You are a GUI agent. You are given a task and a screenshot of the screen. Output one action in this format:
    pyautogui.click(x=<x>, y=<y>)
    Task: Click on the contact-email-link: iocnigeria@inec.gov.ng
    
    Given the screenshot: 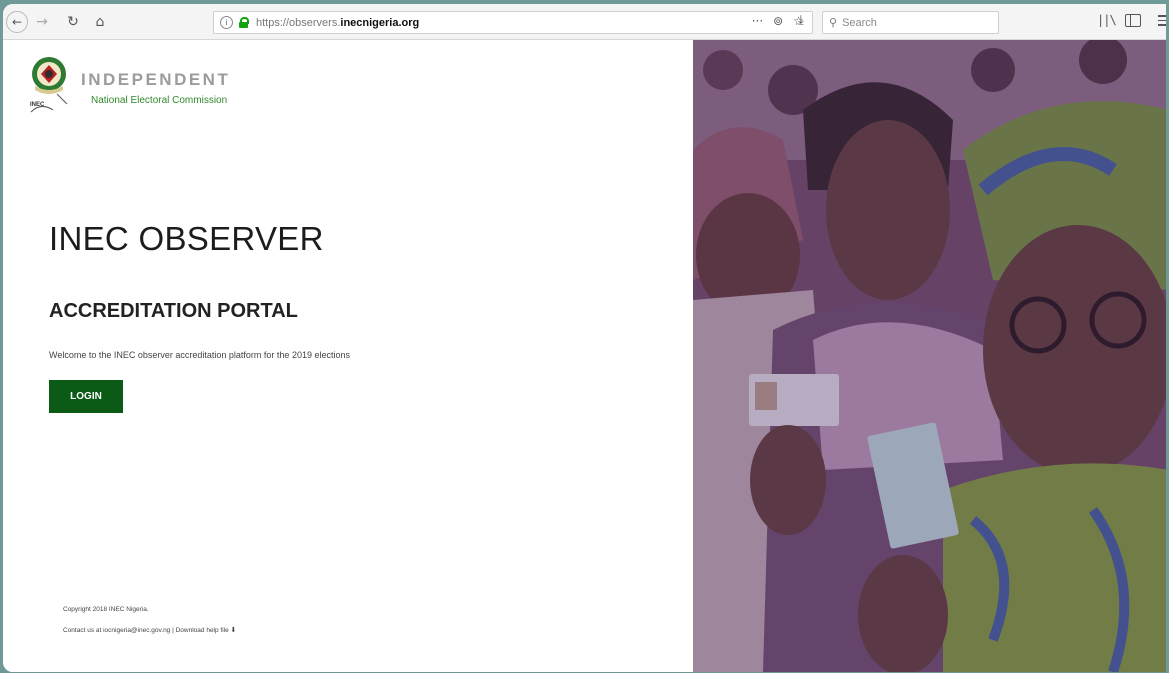 What is the action you would take?
    pyautogui.click(x=136, y=630)
    